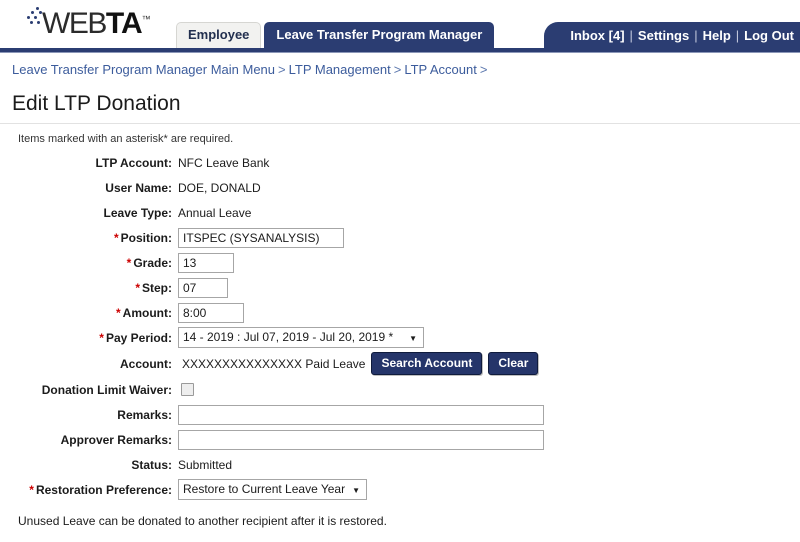 This screenshot has height=542, width=800. I want to click on row-donation-limit-waiver: Donation Limit Waiver:, so click(400, 389).